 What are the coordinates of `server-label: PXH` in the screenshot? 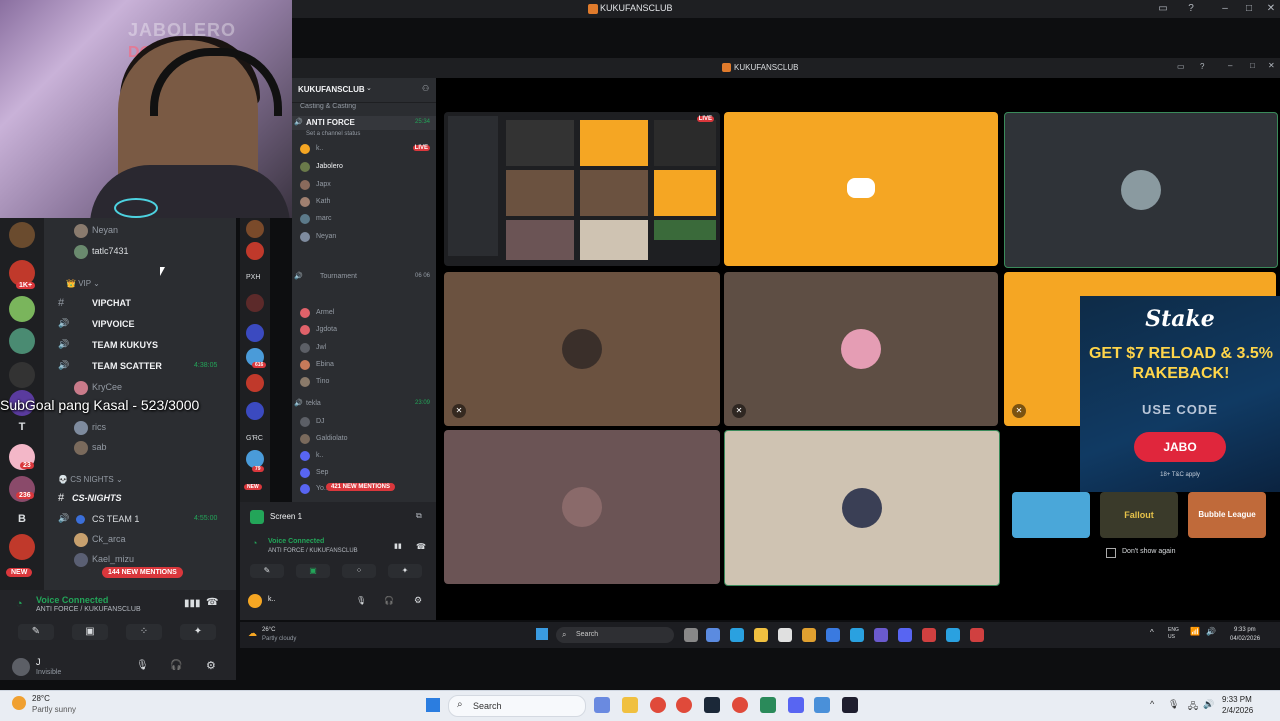 It's located at (253, 277).